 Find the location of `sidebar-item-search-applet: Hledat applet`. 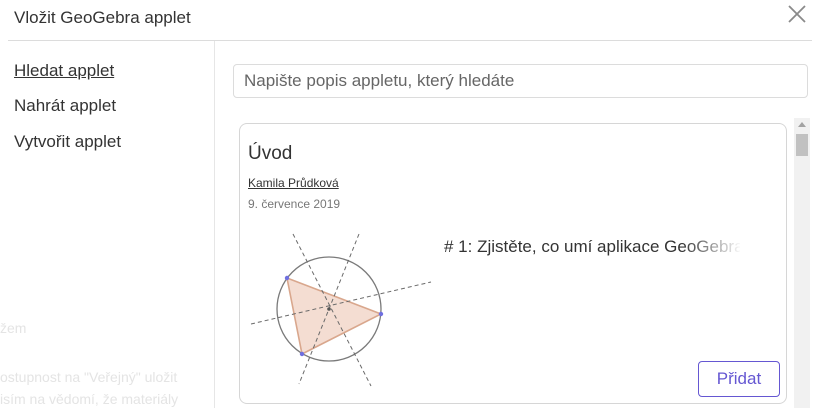

sidebar-item-search-applet: Hledat applet is located at coordinates (64, 71).